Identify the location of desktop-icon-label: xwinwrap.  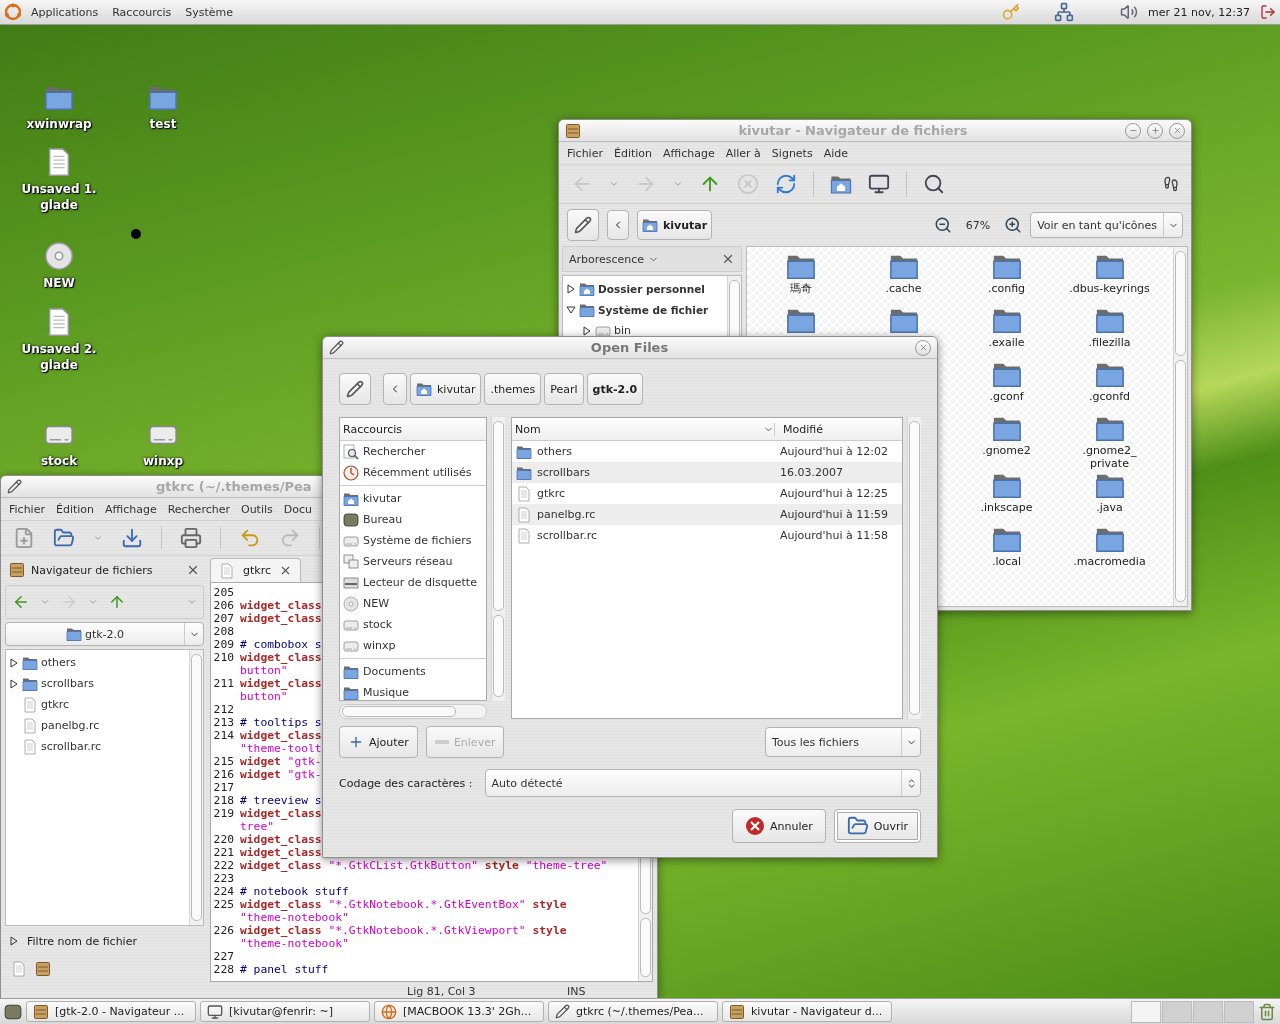
(59, 124).